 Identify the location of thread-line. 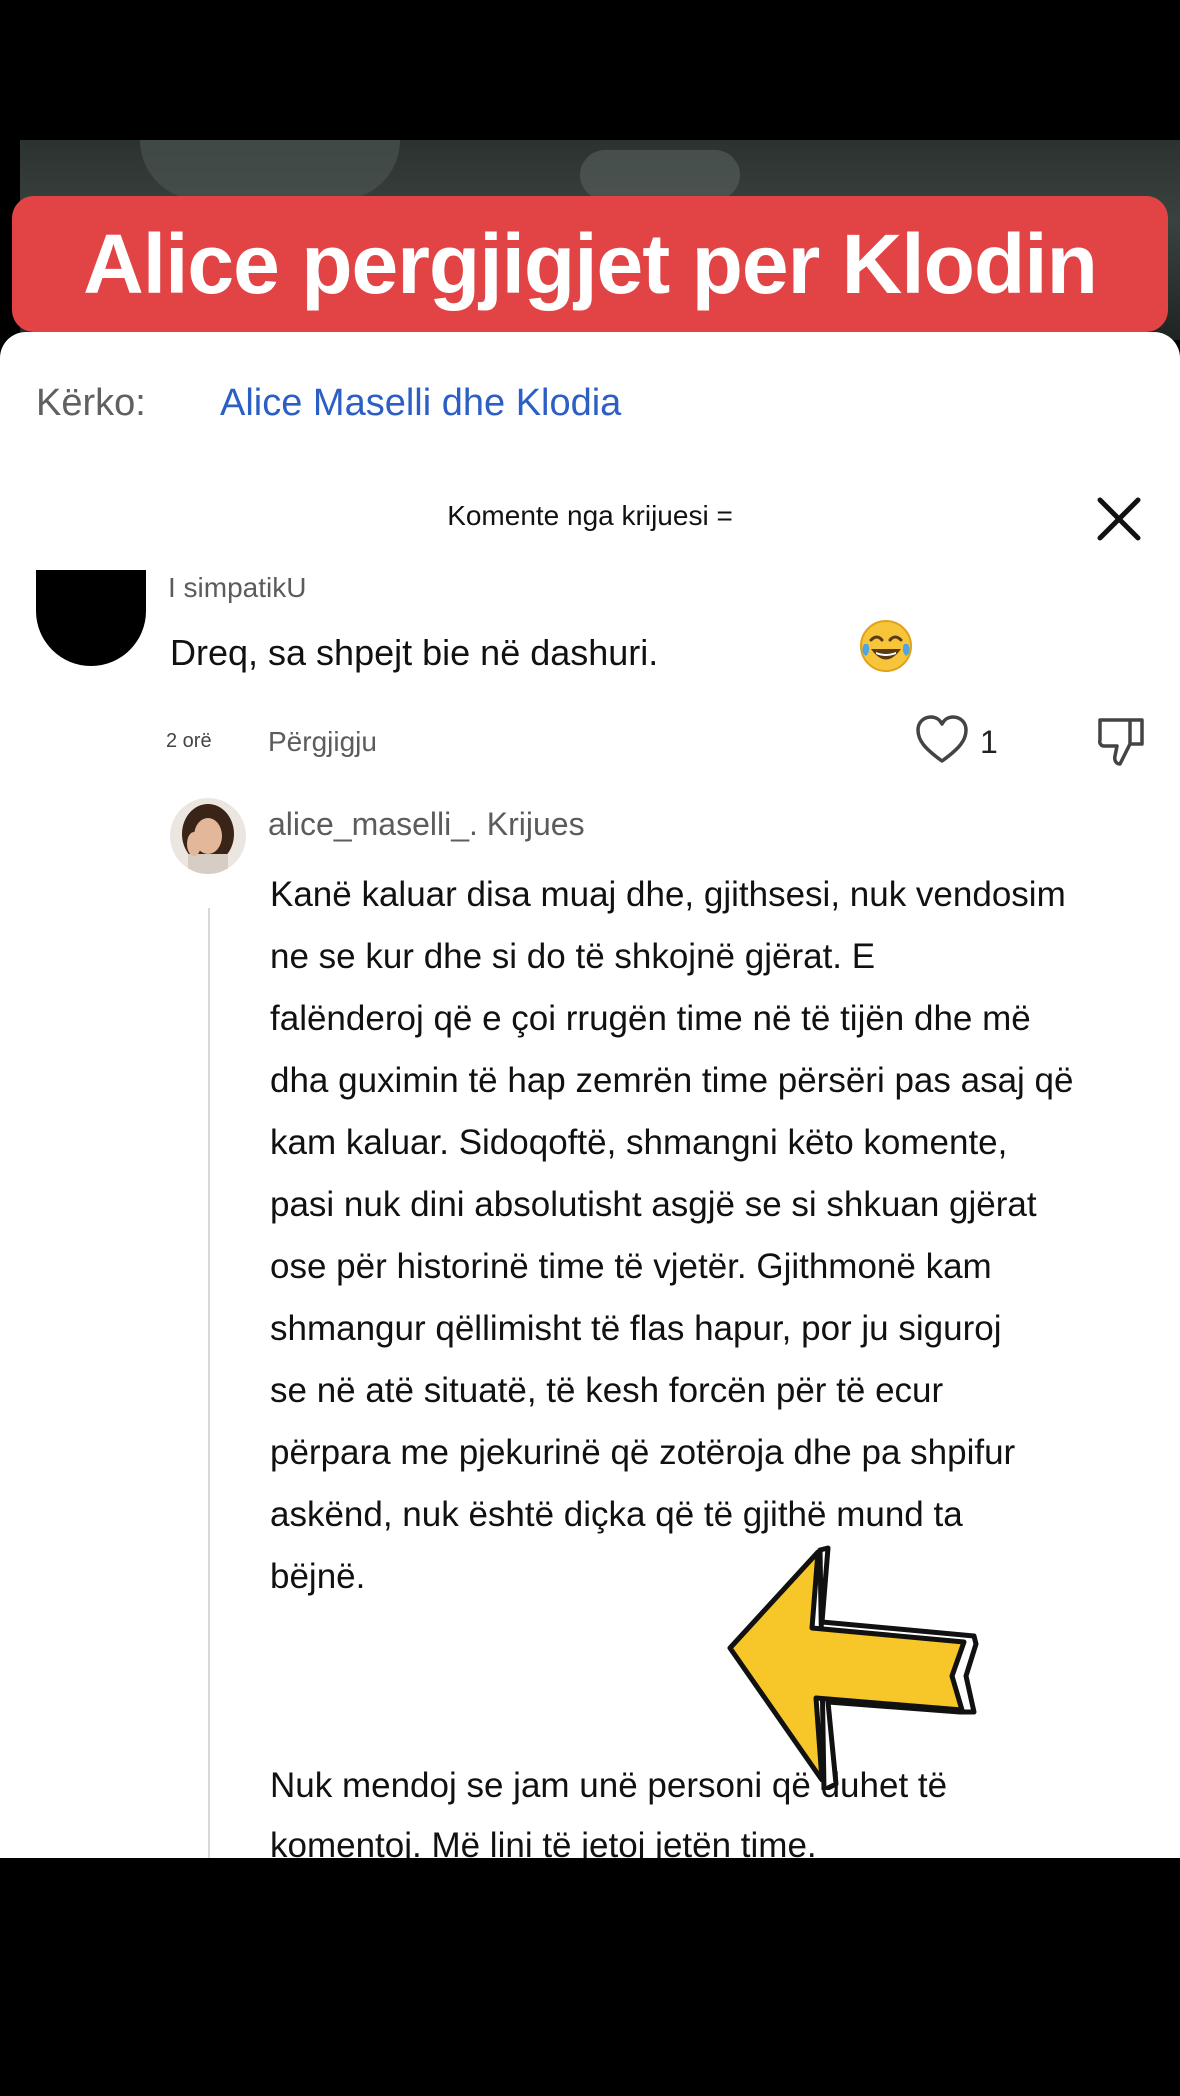
(209, 1383).